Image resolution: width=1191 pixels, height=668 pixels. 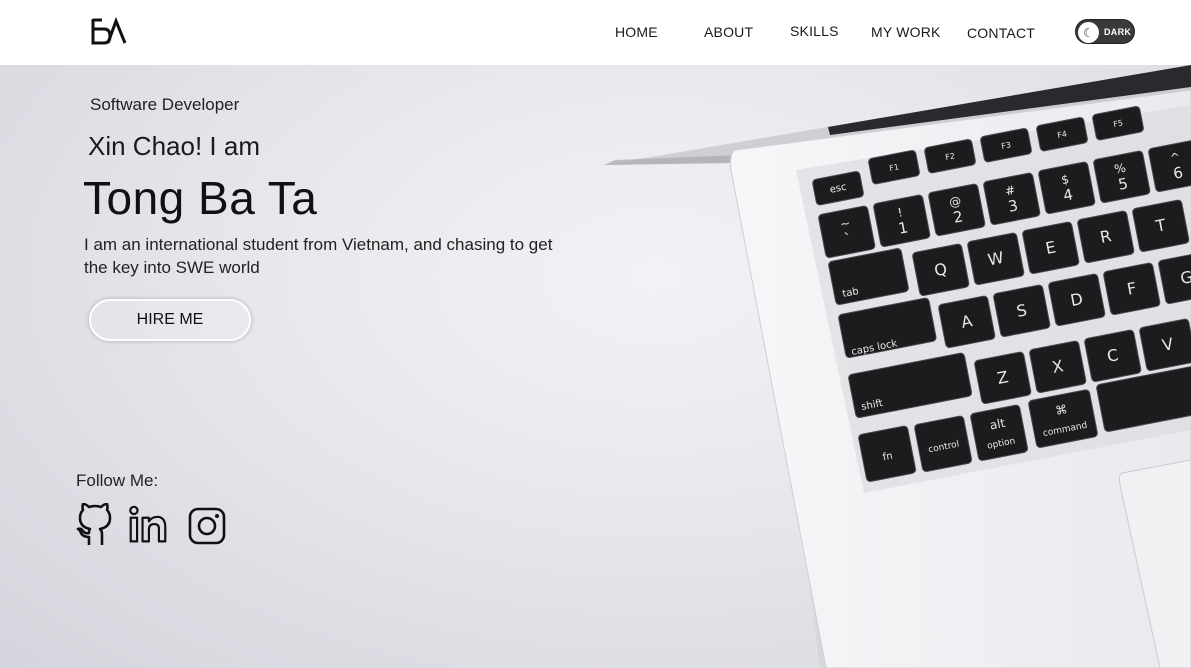 I want to click on key-c: C, so click(x=1113, y=356).